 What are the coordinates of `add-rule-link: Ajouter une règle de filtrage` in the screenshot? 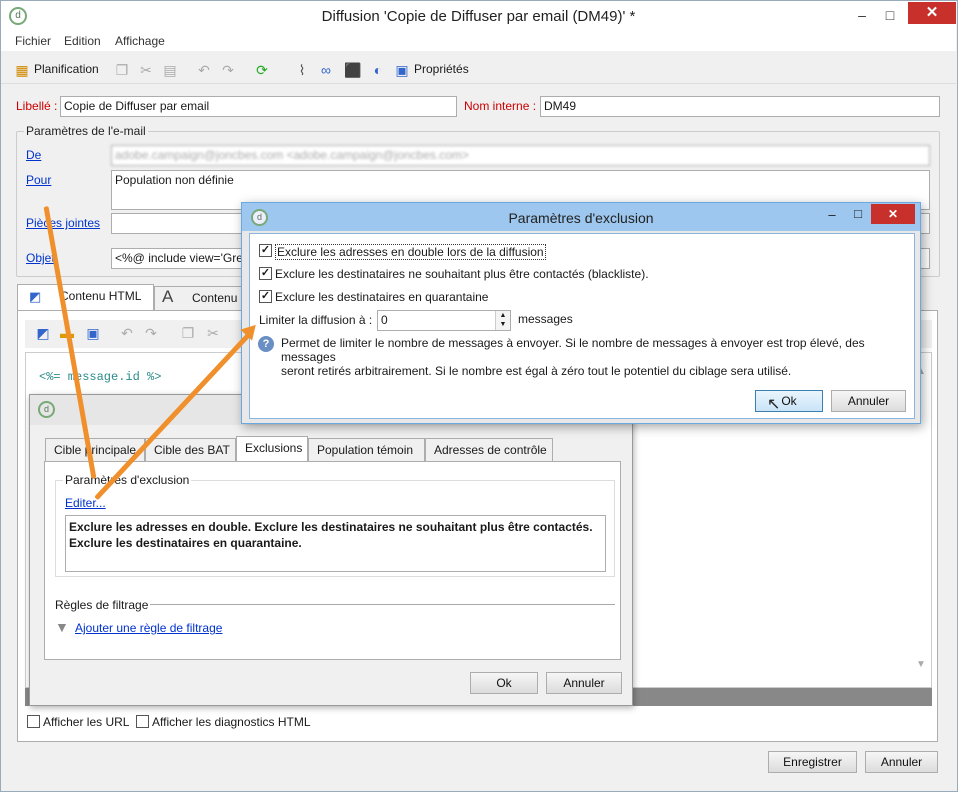 It's located at (148, 628).